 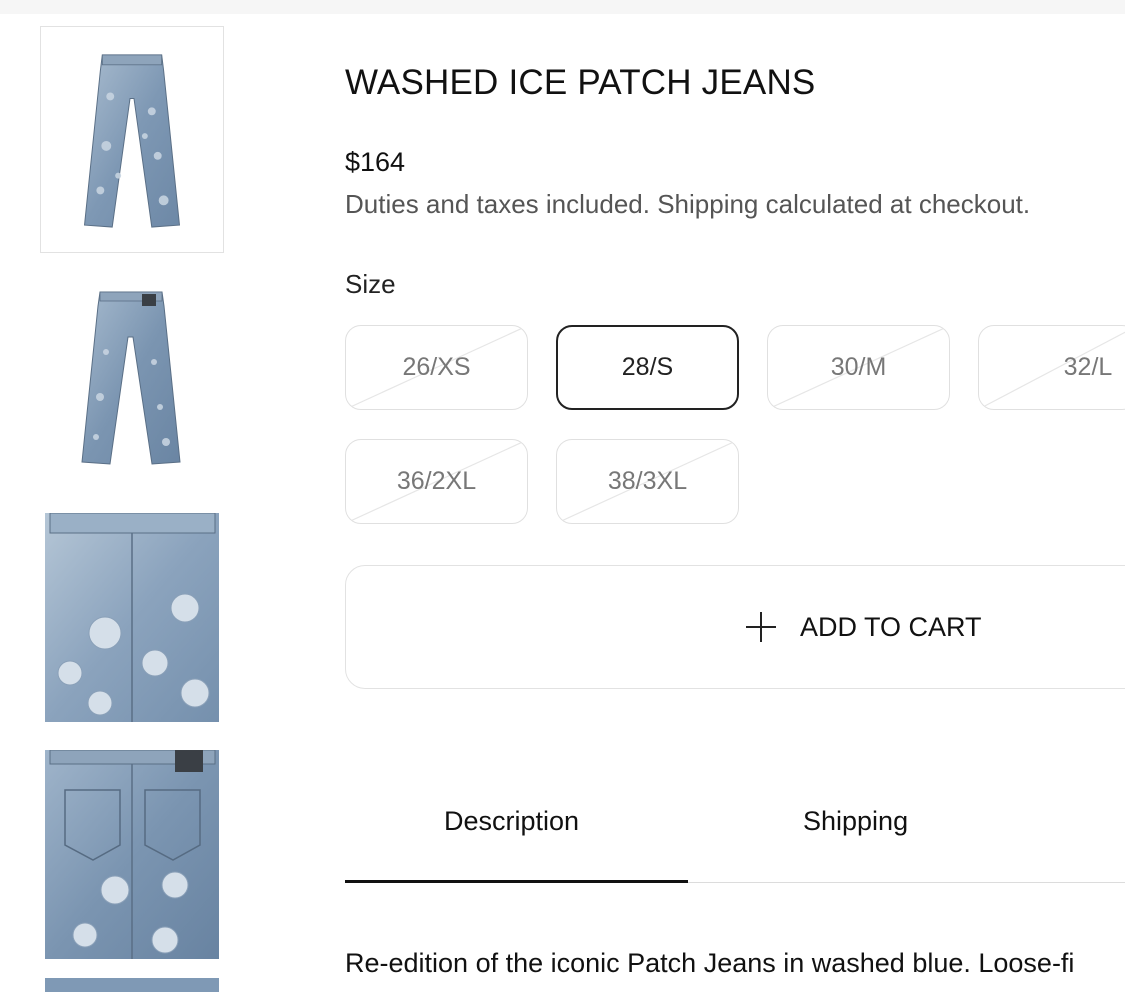 What do you see at coordinates (761, 627) in the screenshot?
I see `plus-icon` at bounding box center [761, 627].